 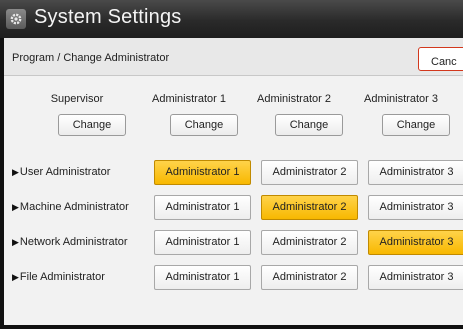 What do you see at coordinates (92, 125) in the screenshot?
I see `change-supervisor-button: Change` at bounding box center [92, 125].